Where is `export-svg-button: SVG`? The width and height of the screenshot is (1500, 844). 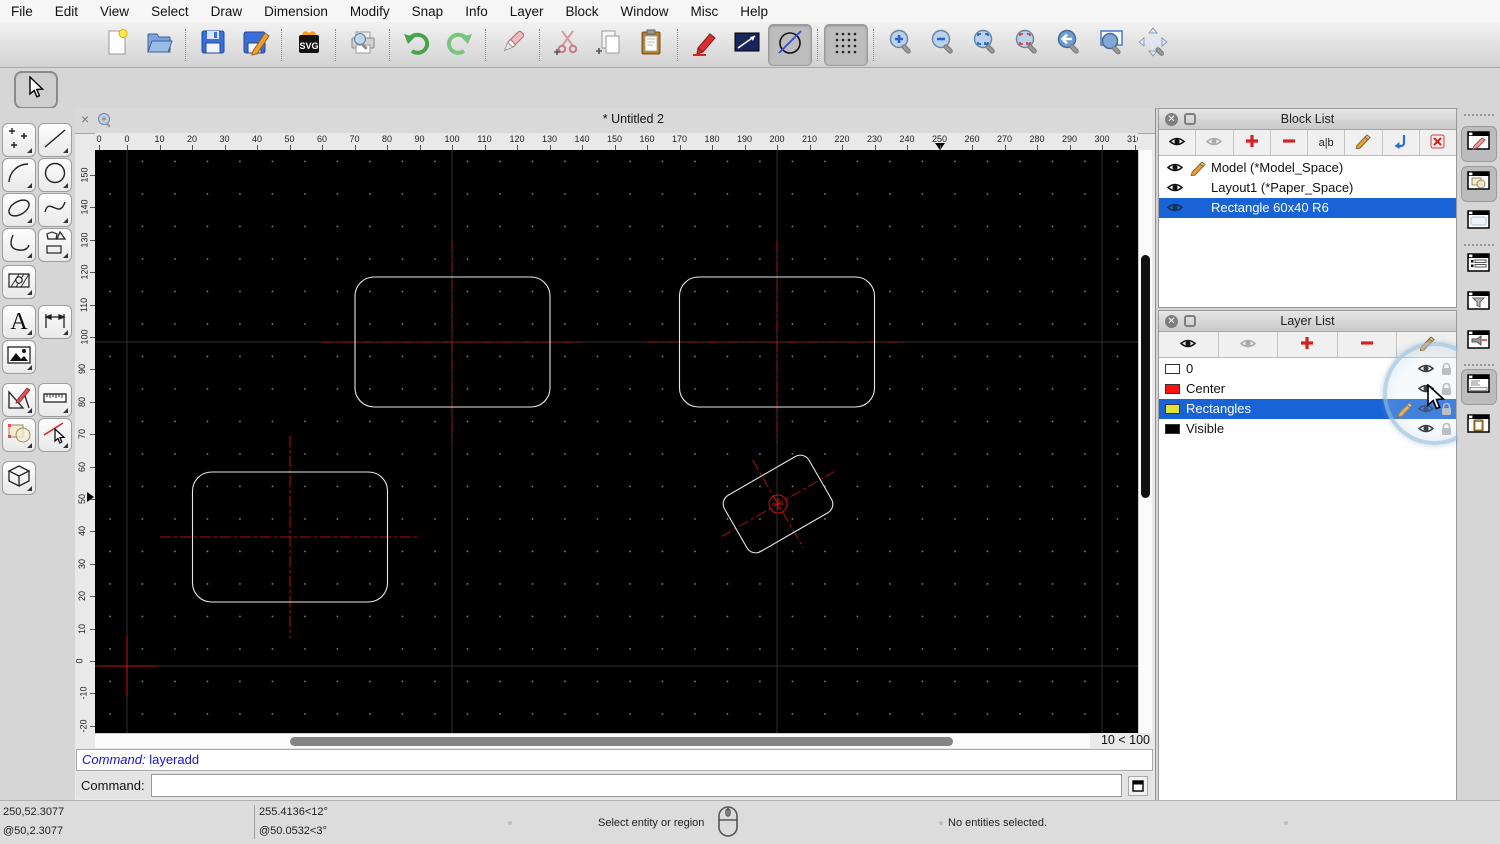 export-svg-button: SVG is located at coordinates (309, 45).